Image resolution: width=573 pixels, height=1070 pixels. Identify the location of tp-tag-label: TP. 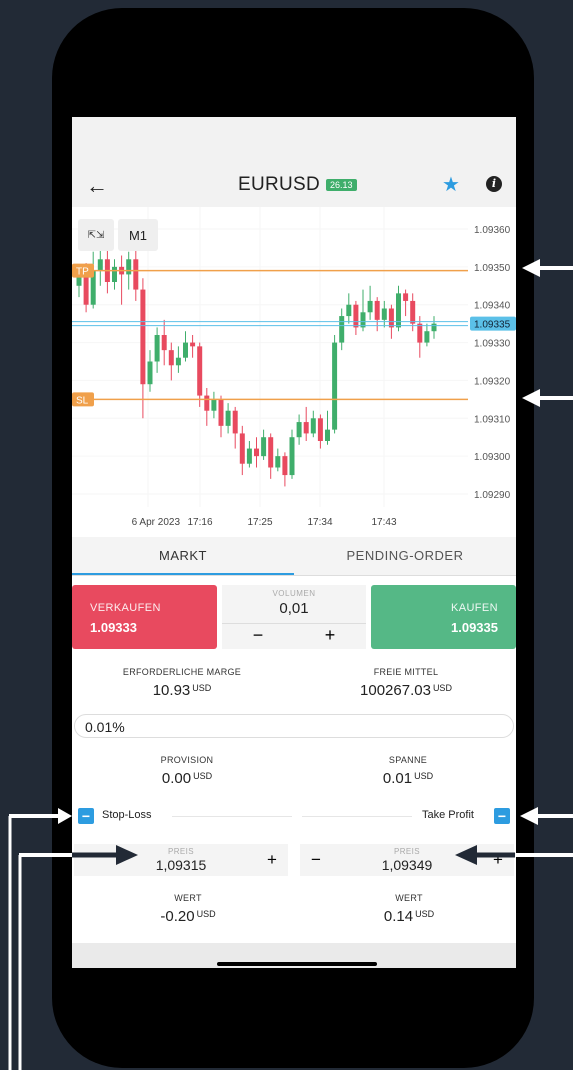
(82, 272).